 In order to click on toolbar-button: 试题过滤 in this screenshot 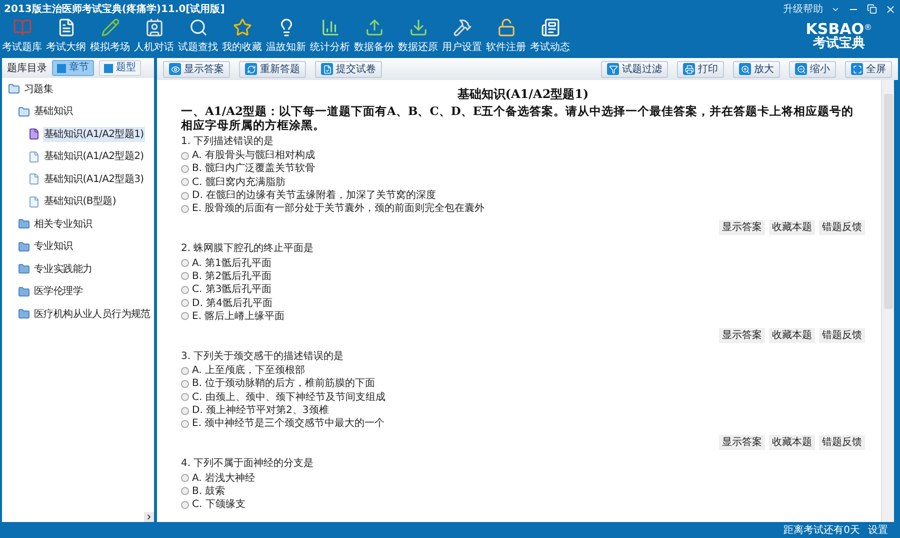, I will do `click(634, 69)`.